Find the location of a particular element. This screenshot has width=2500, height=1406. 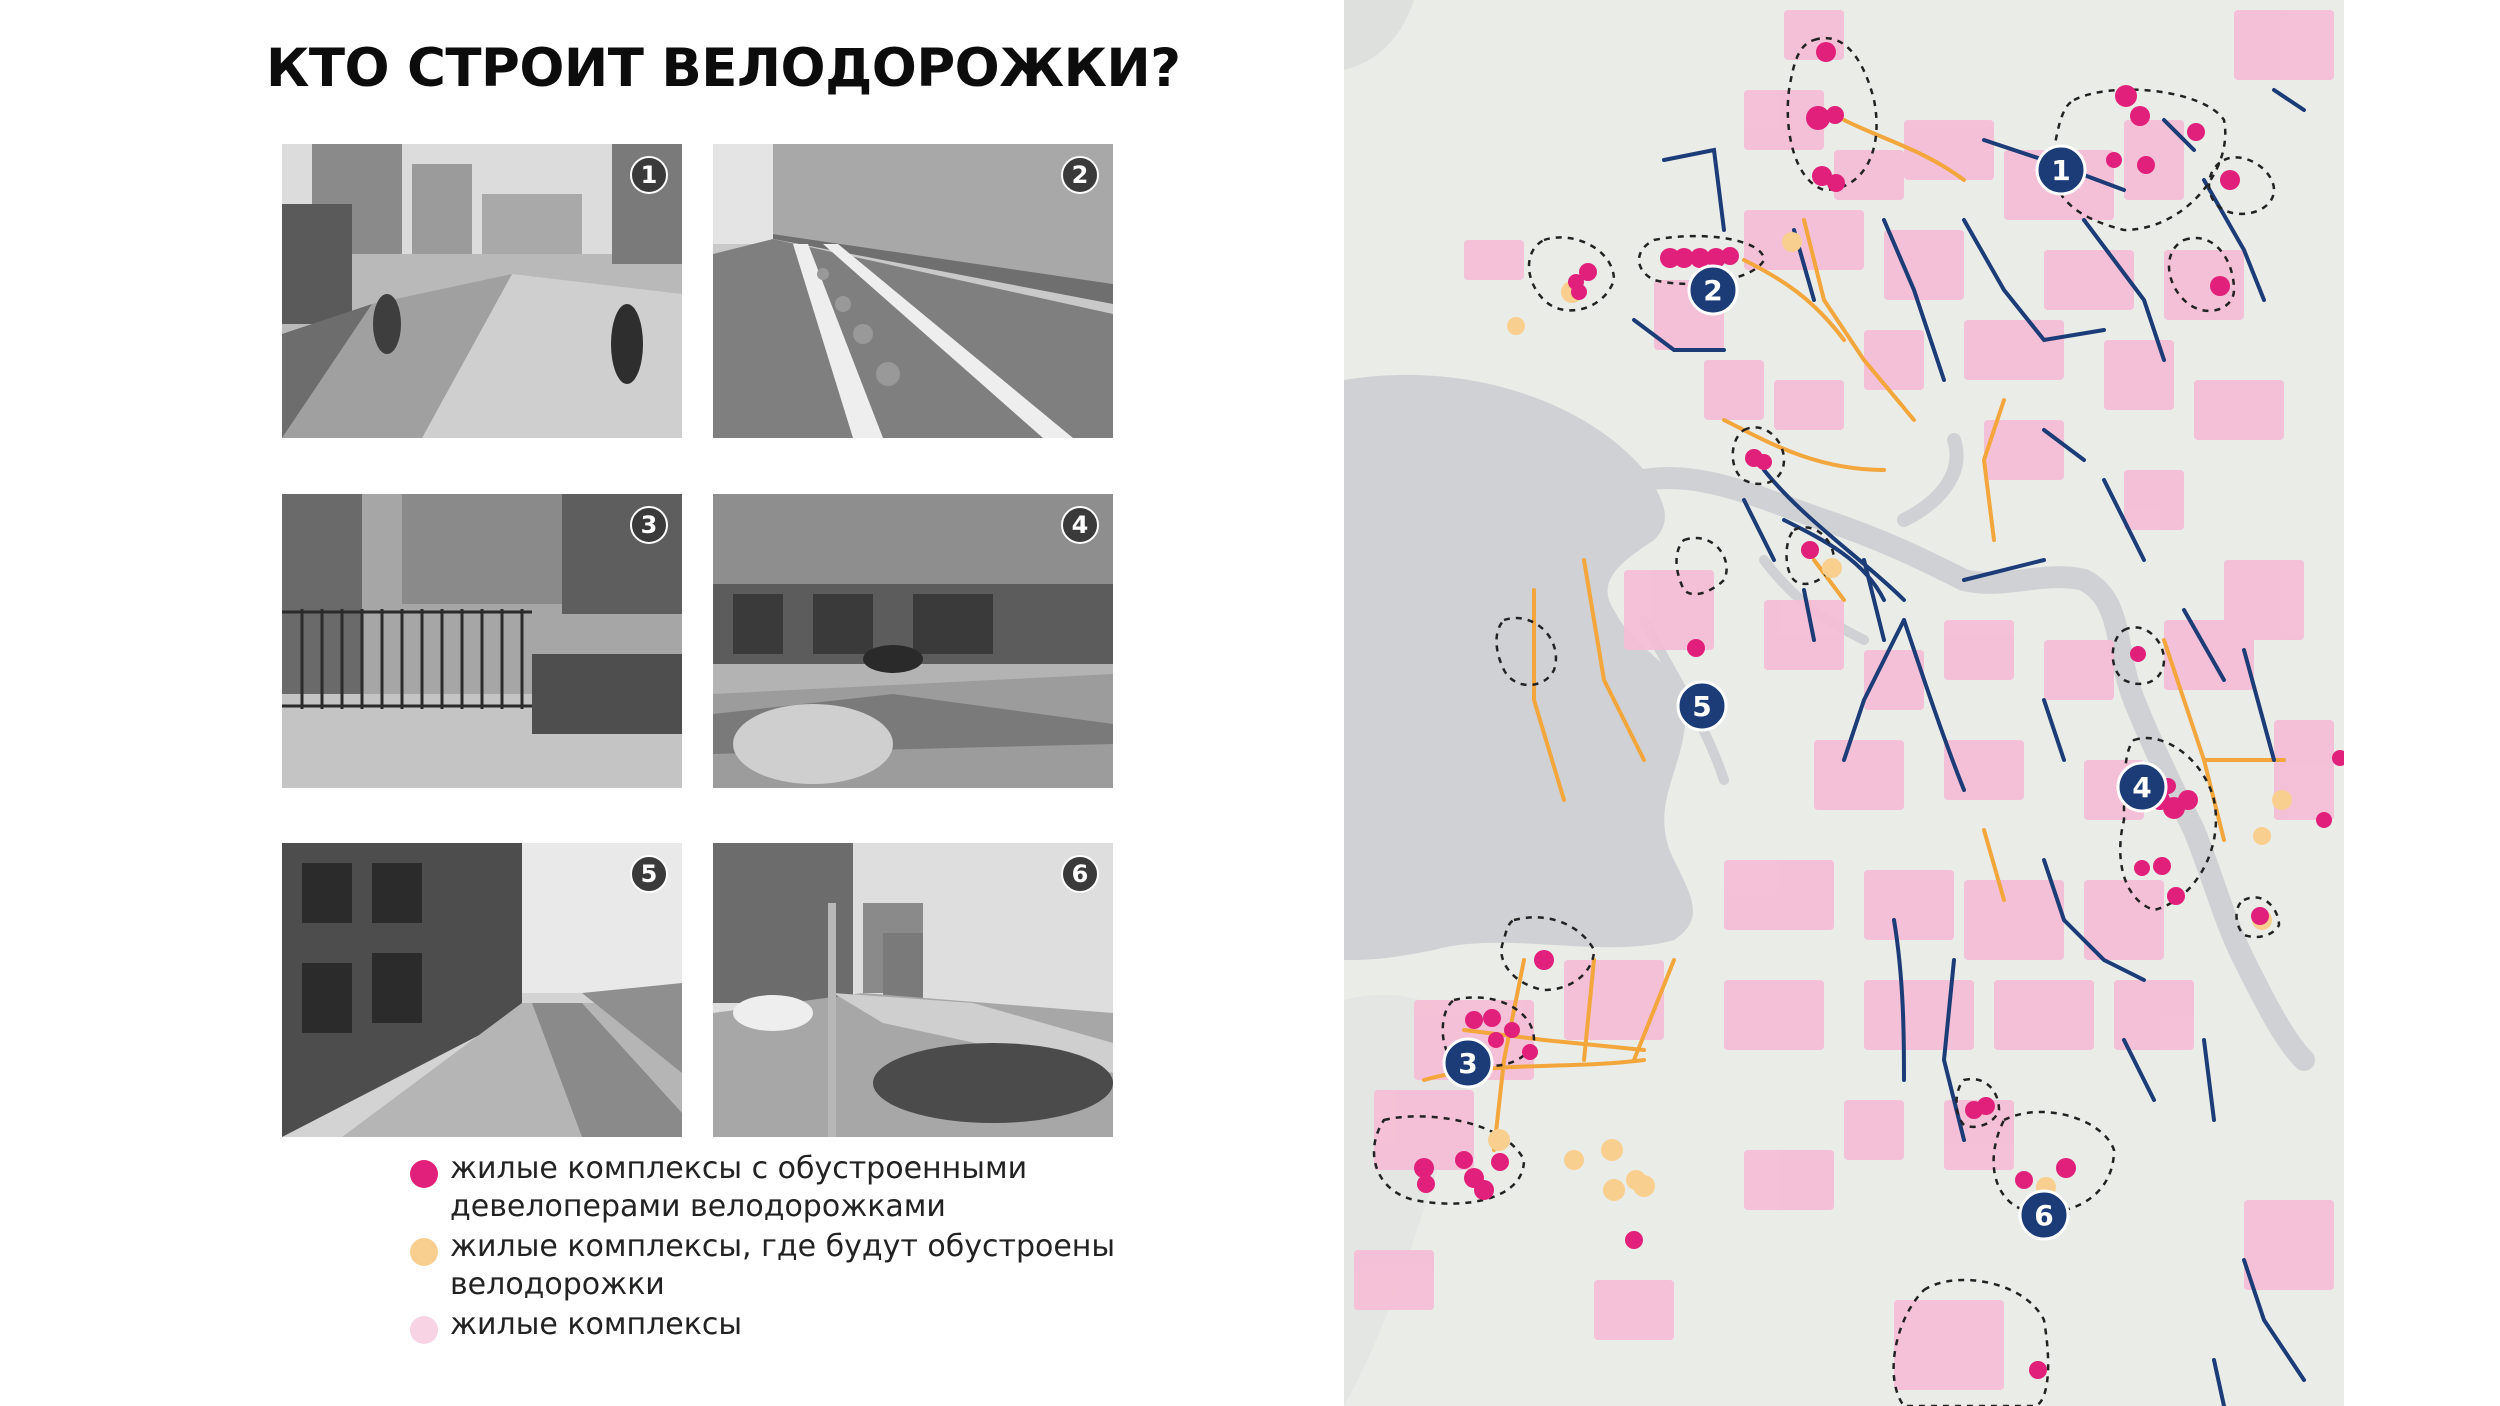

map-badge-5: 5 is located at coordinates (1702, 706).